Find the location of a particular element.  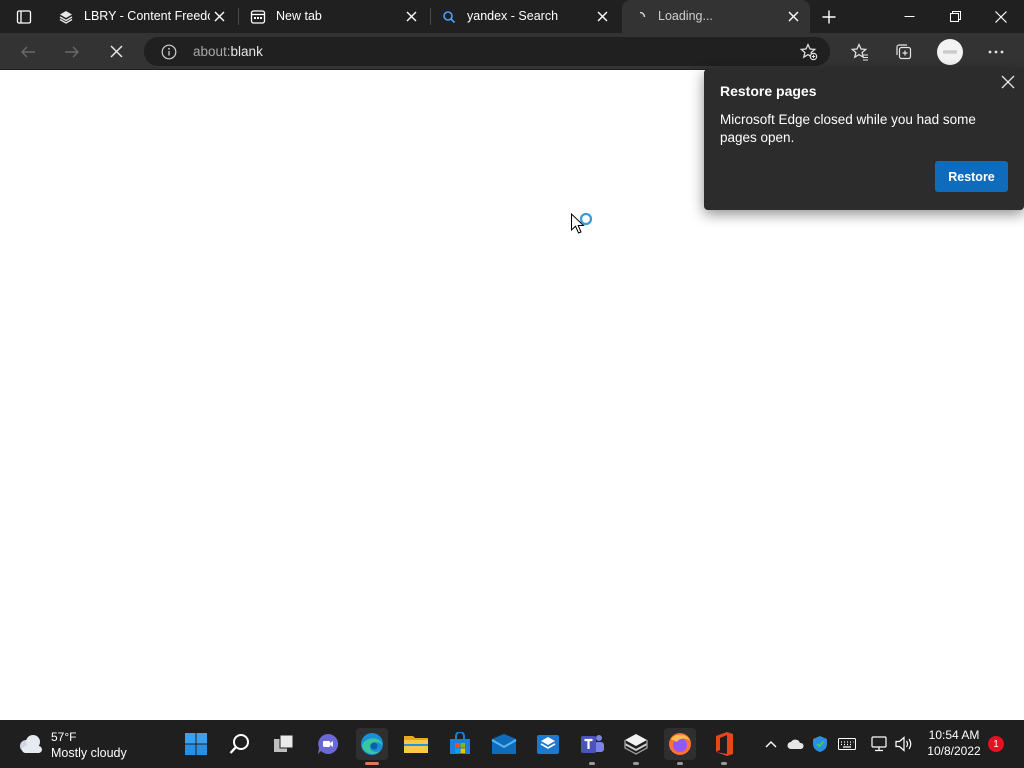

firefox-icon is located at coordinates (680, 744).